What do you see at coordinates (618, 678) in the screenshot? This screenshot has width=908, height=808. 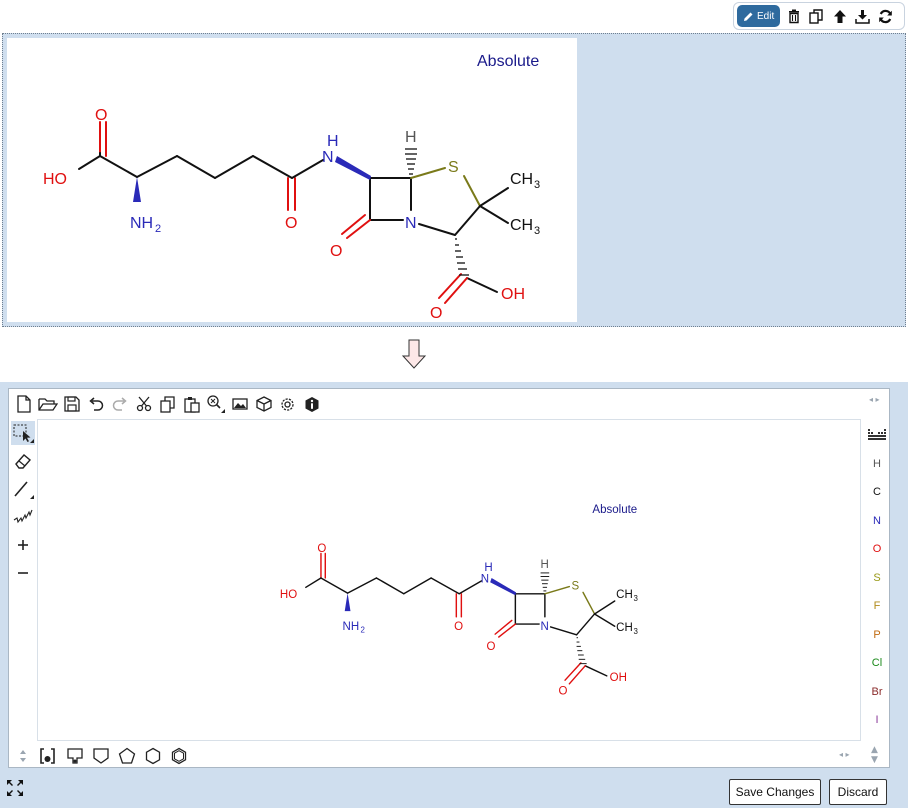 I see `editor-atom-oh: OH` at bounding box center [618, 678].